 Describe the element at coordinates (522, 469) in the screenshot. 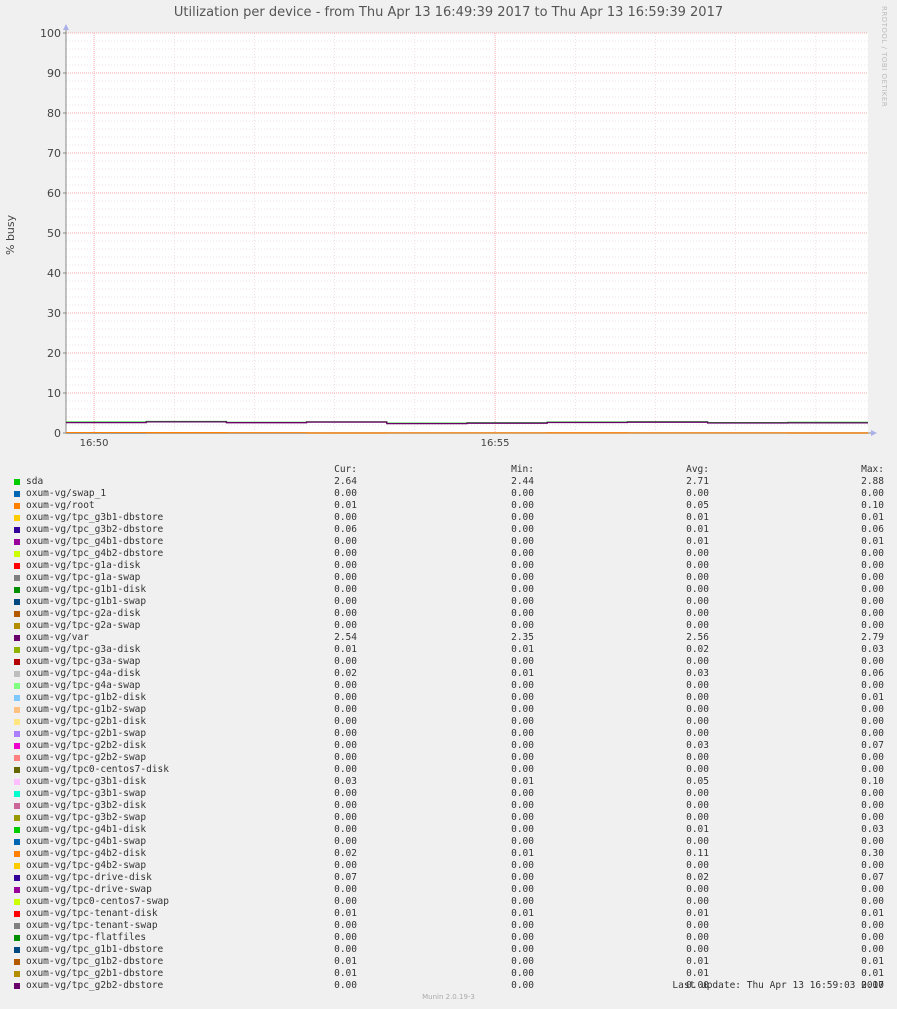

I see `legend-header-min: Min:` at that location.